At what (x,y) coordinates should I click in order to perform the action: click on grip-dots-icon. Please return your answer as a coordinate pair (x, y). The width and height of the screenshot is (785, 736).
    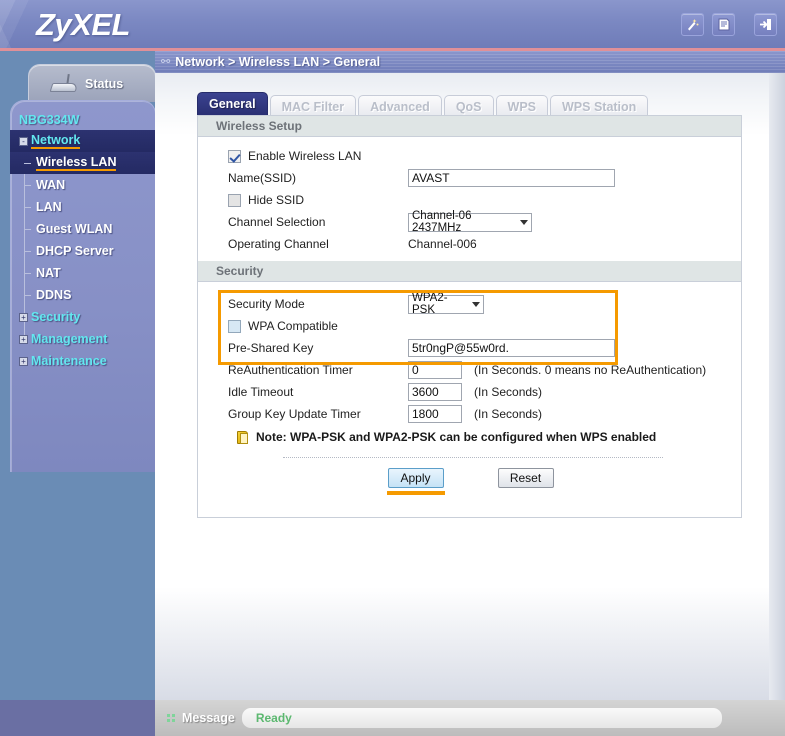
    Looking at the image, I should click on (171, 718).